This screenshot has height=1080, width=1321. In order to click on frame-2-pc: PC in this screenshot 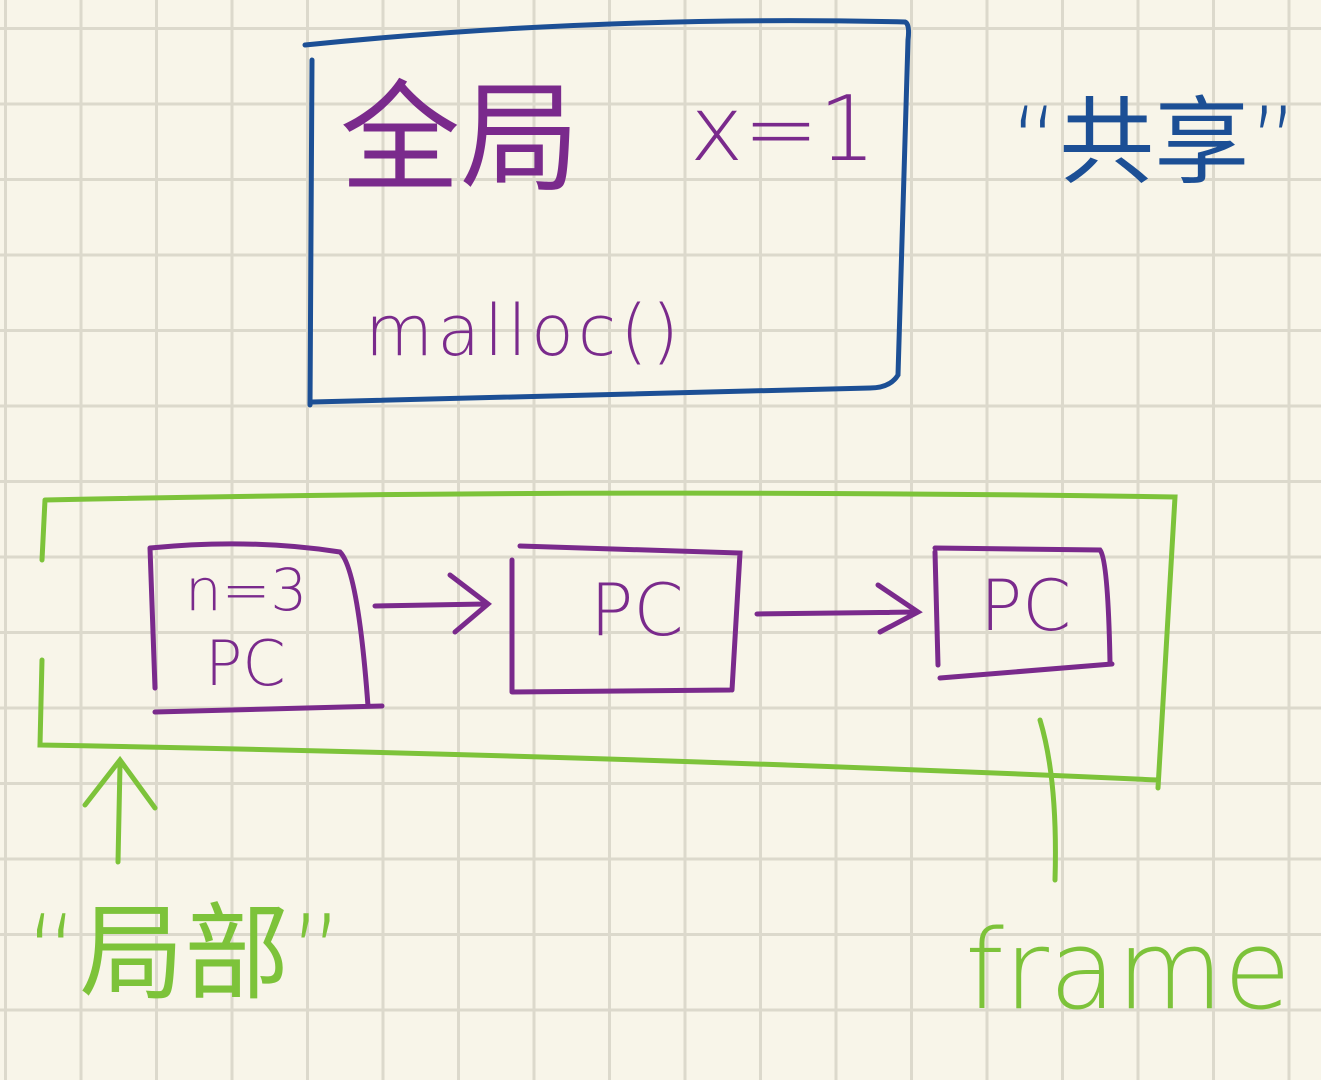, I will do `click(637, 610)`.